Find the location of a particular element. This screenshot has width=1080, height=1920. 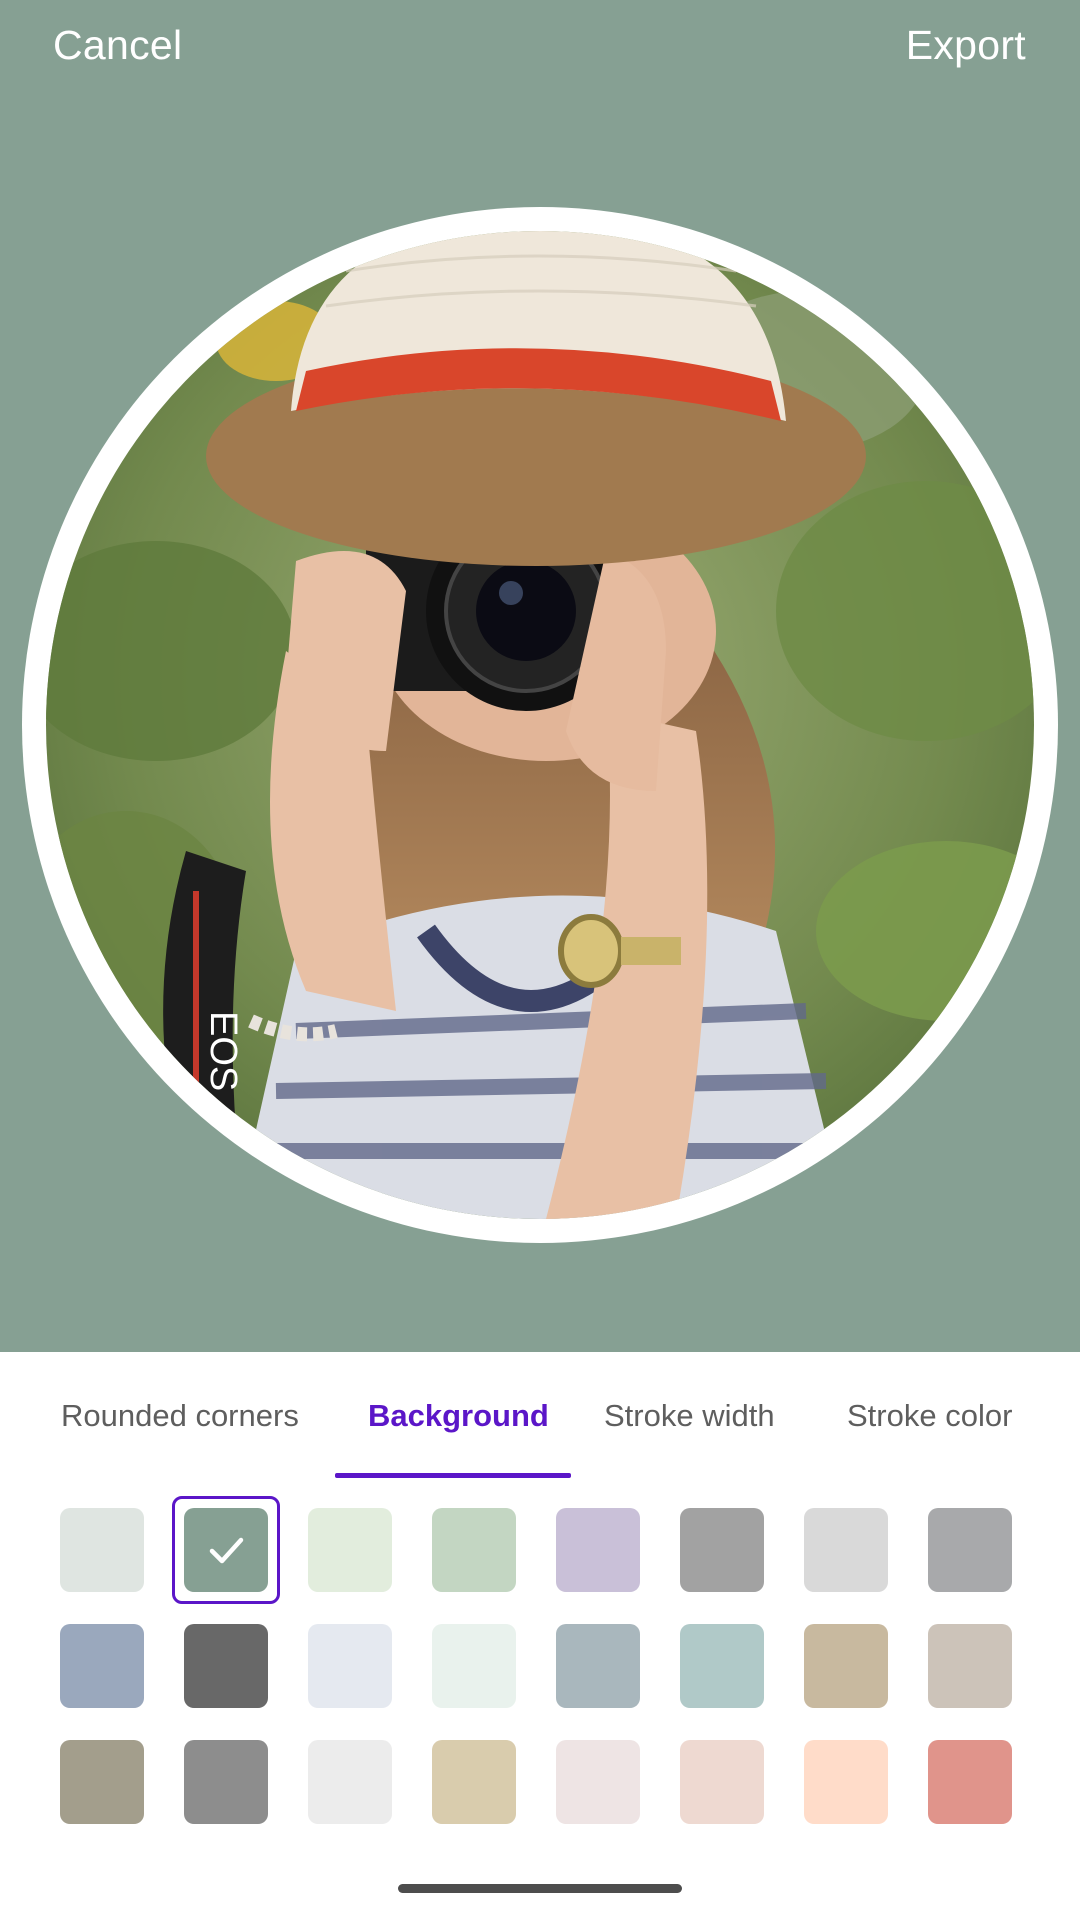

export-button: Export is located at coordinates (966, 45).